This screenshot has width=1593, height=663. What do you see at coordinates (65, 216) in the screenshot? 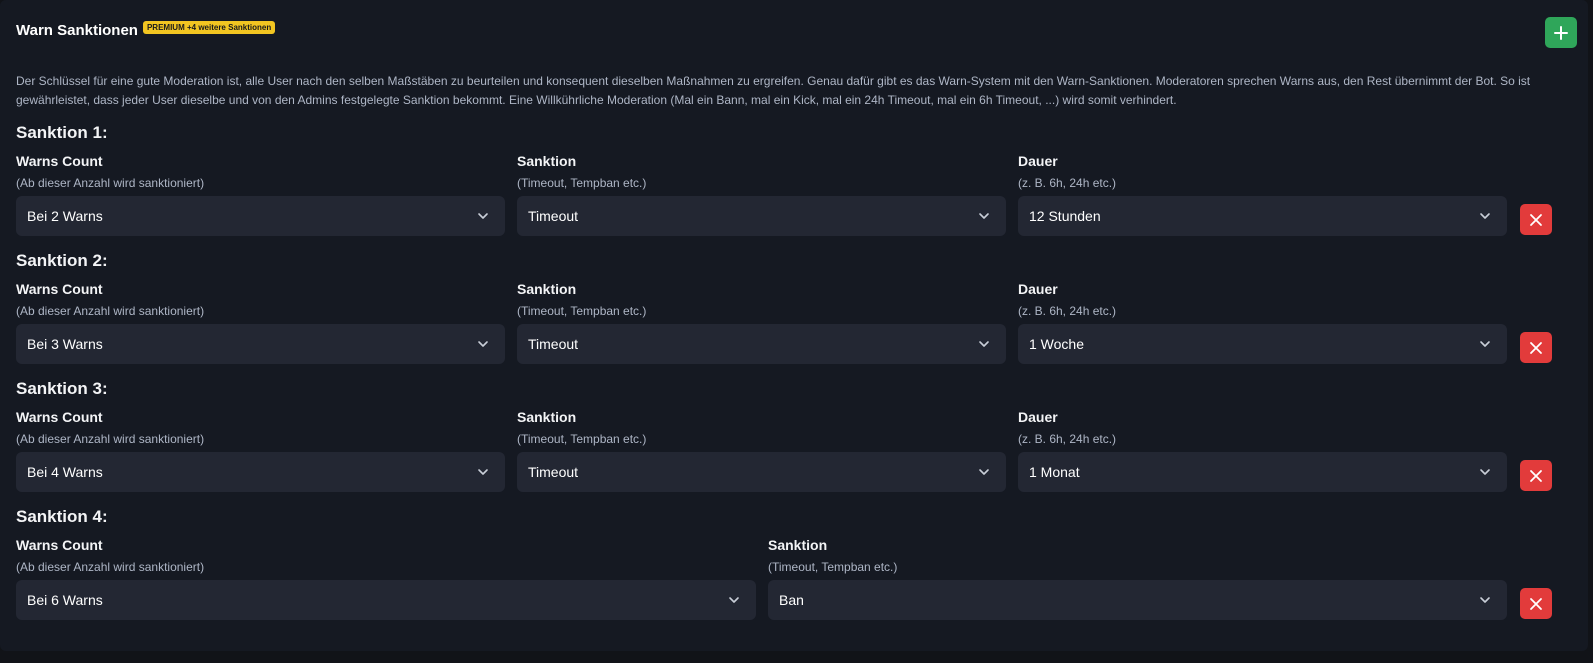
I see `select-value: Bei 2 Warns` at bounding box center [65, 216].